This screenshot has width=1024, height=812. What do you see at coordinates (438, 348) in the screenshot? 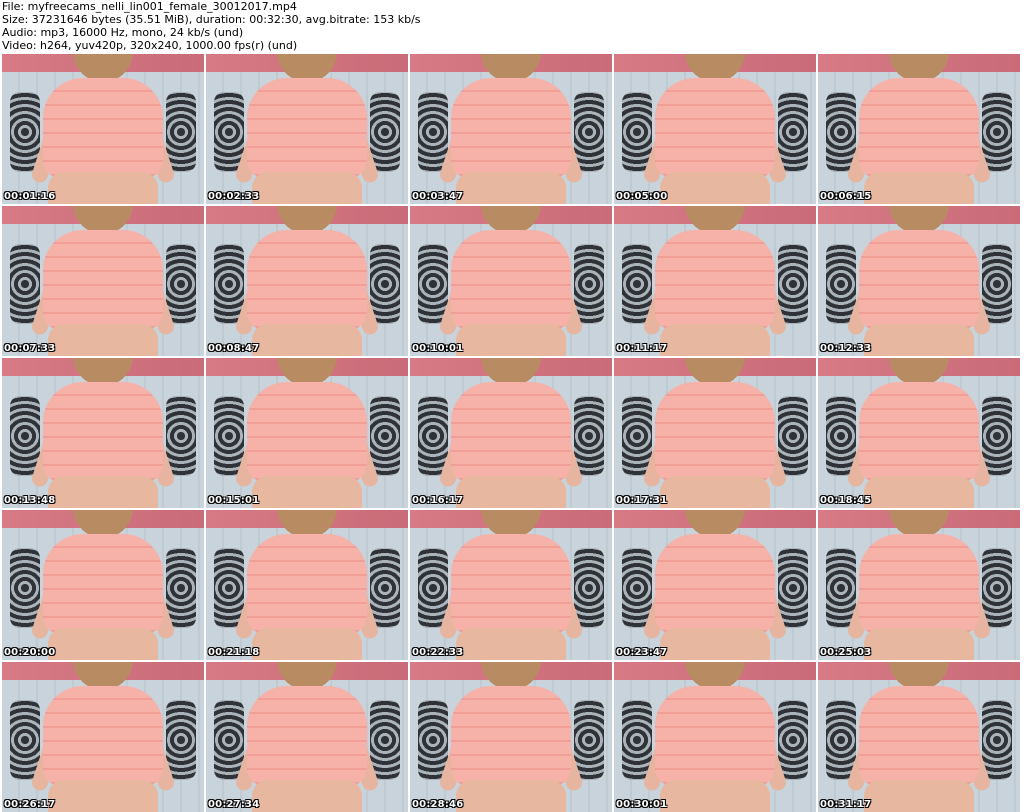
I see `timestamp-label: 00:10:01` at bounding box center [438, 348].